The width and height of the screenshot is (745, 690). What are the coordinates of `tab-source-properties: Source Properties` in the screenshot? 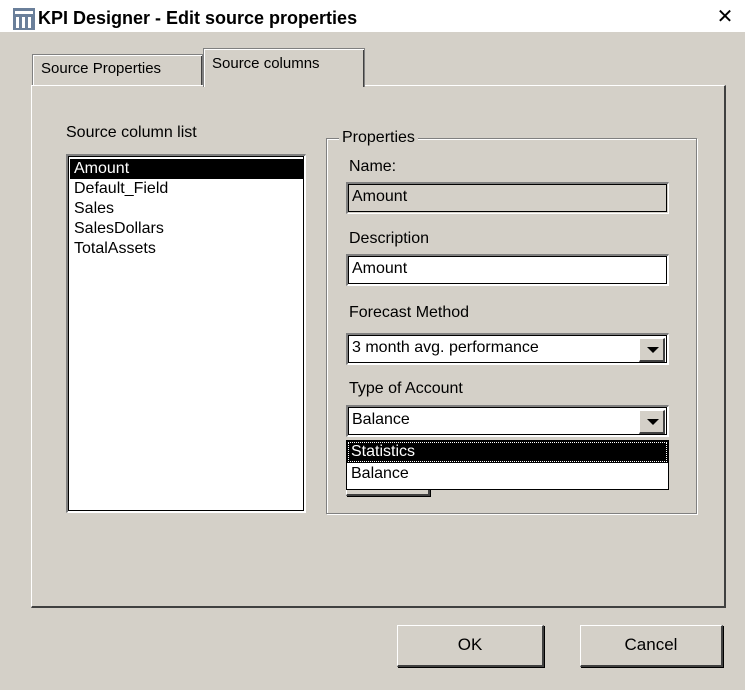 It's located at (117, 69).